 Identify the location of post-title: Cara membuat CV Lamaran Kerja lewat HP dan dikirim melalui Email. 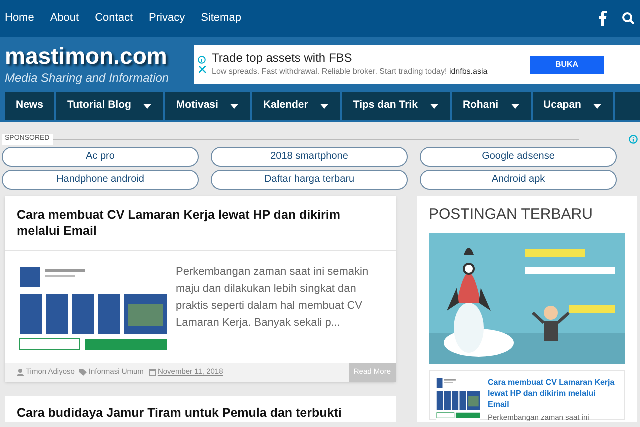
(200, 223).